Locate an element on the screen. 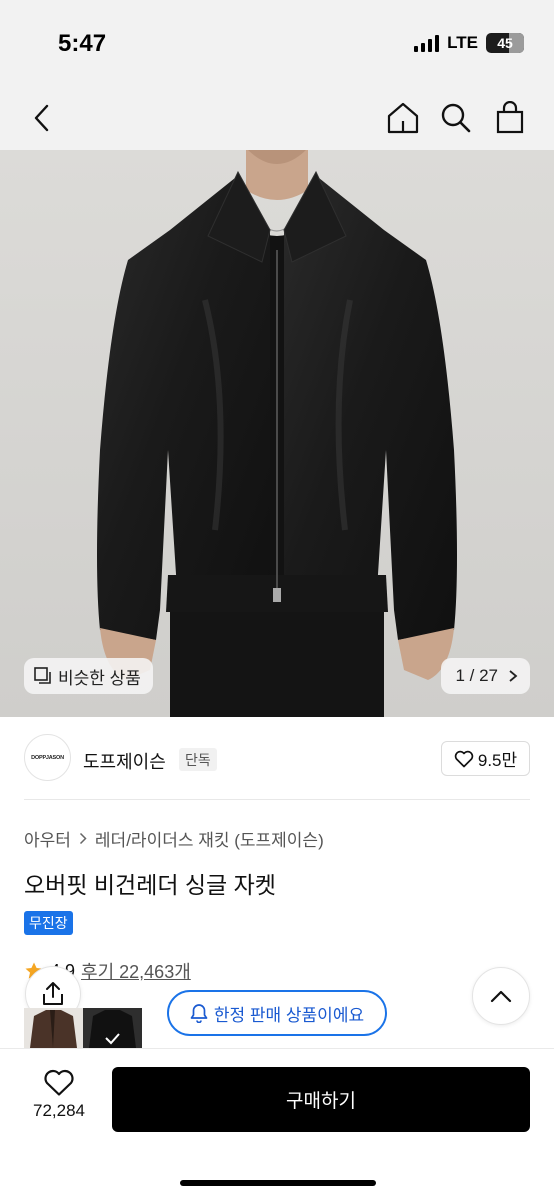 The width and height of the screenshot is (554, 1200). brand-logo-text: DOPPJASON is located at coordinates (47, 757).